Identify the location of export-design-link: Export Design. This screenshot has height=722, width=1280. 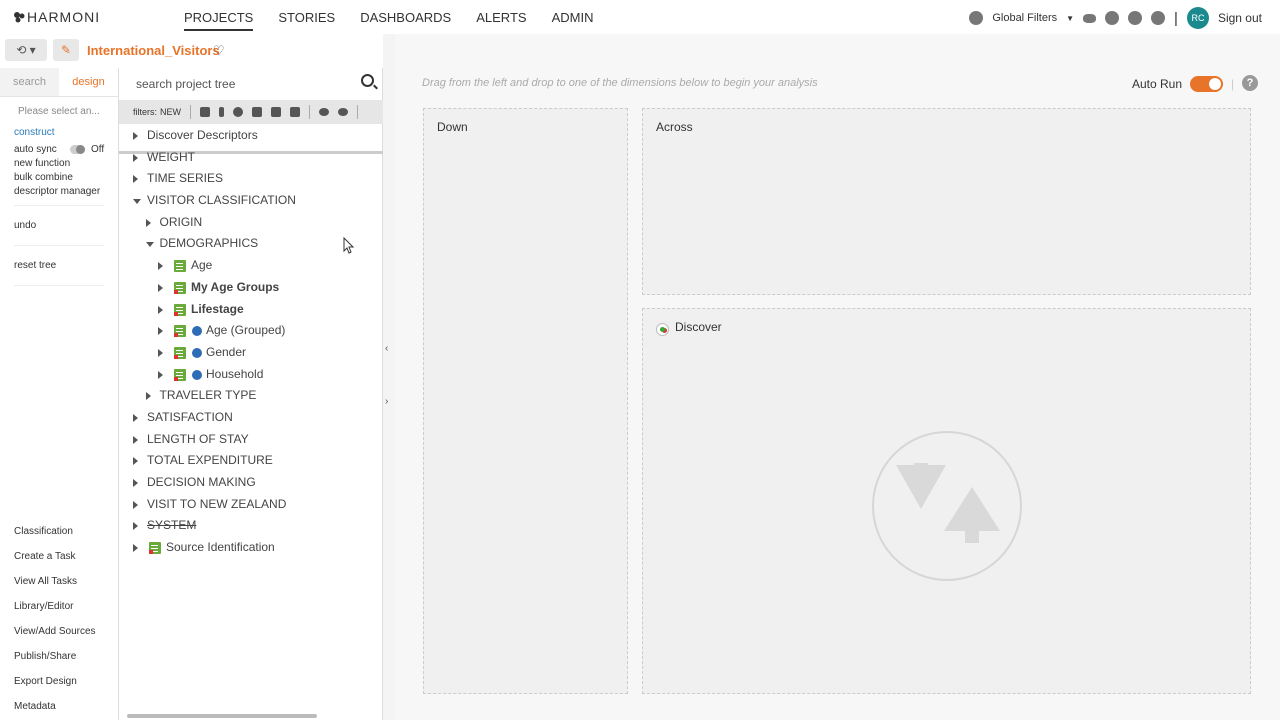
(48, 684).